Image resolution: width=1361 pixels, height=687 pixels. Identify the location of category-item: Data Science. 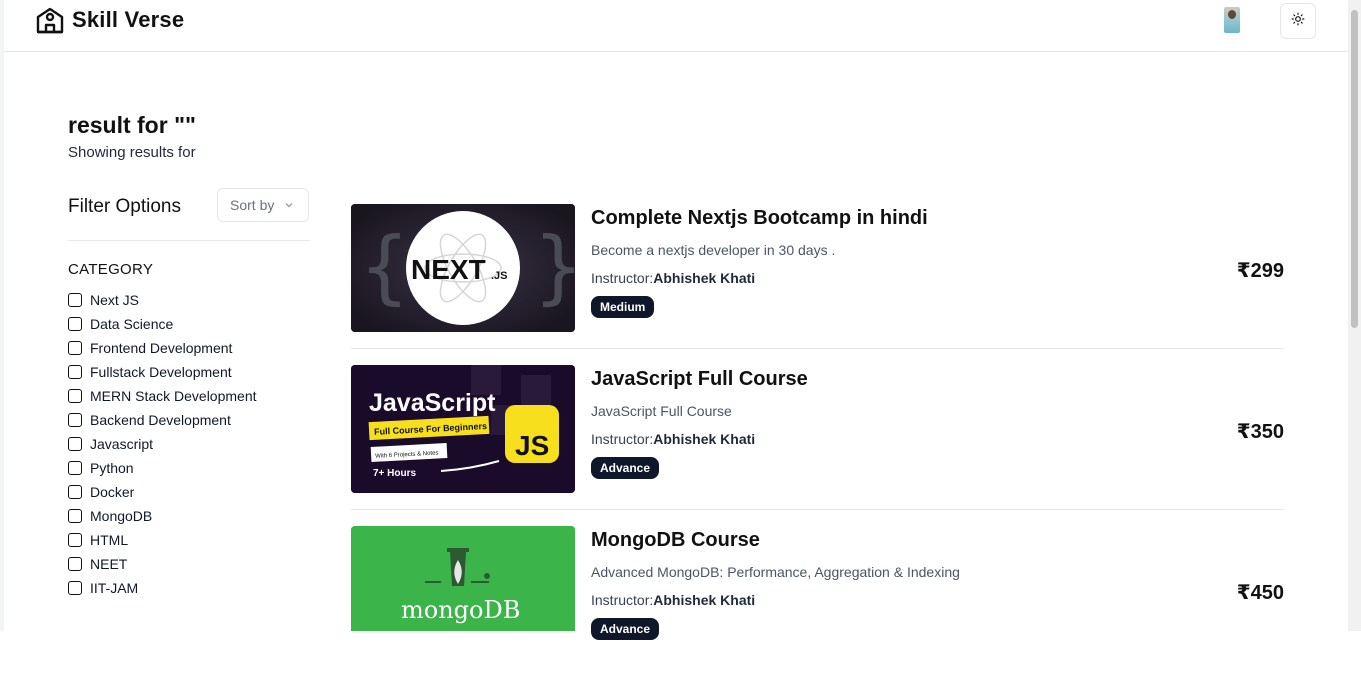
(162, 324).